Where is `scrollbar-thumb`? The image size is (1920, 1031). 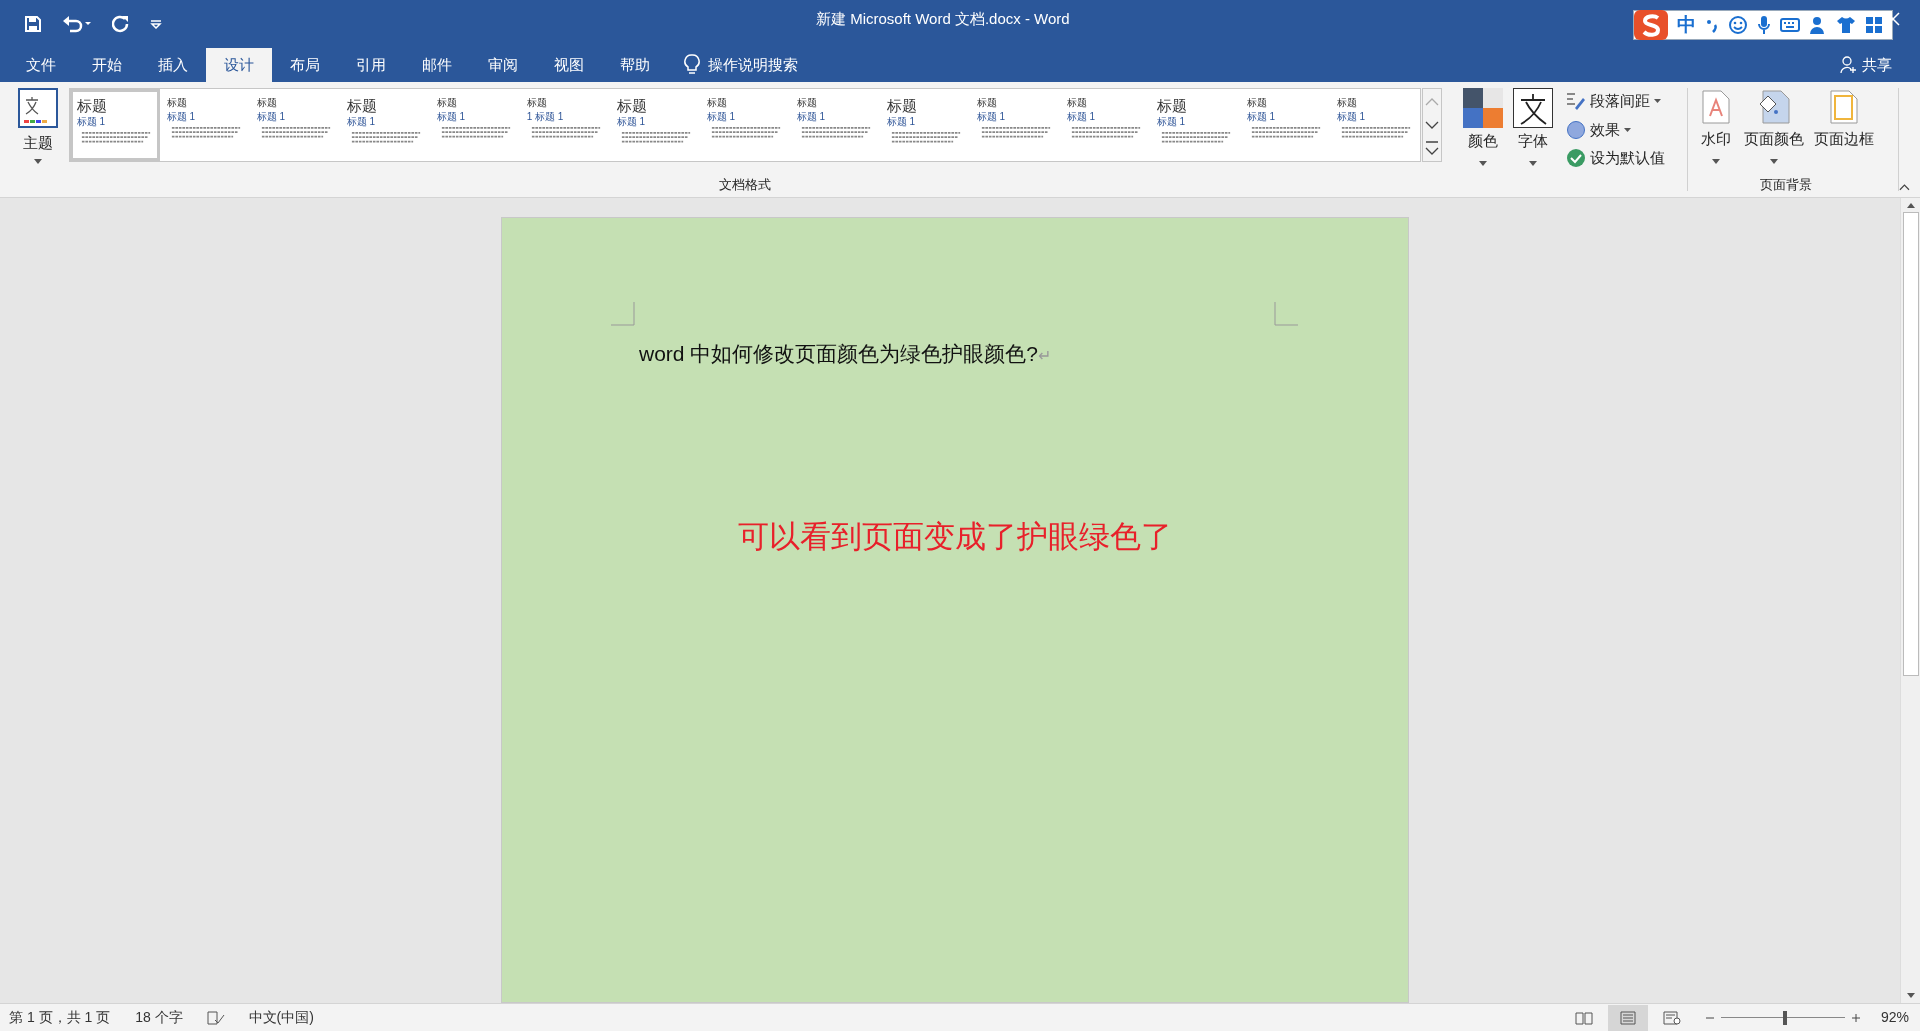
scrollbar-thumb is located at coordinates (1910, 444).